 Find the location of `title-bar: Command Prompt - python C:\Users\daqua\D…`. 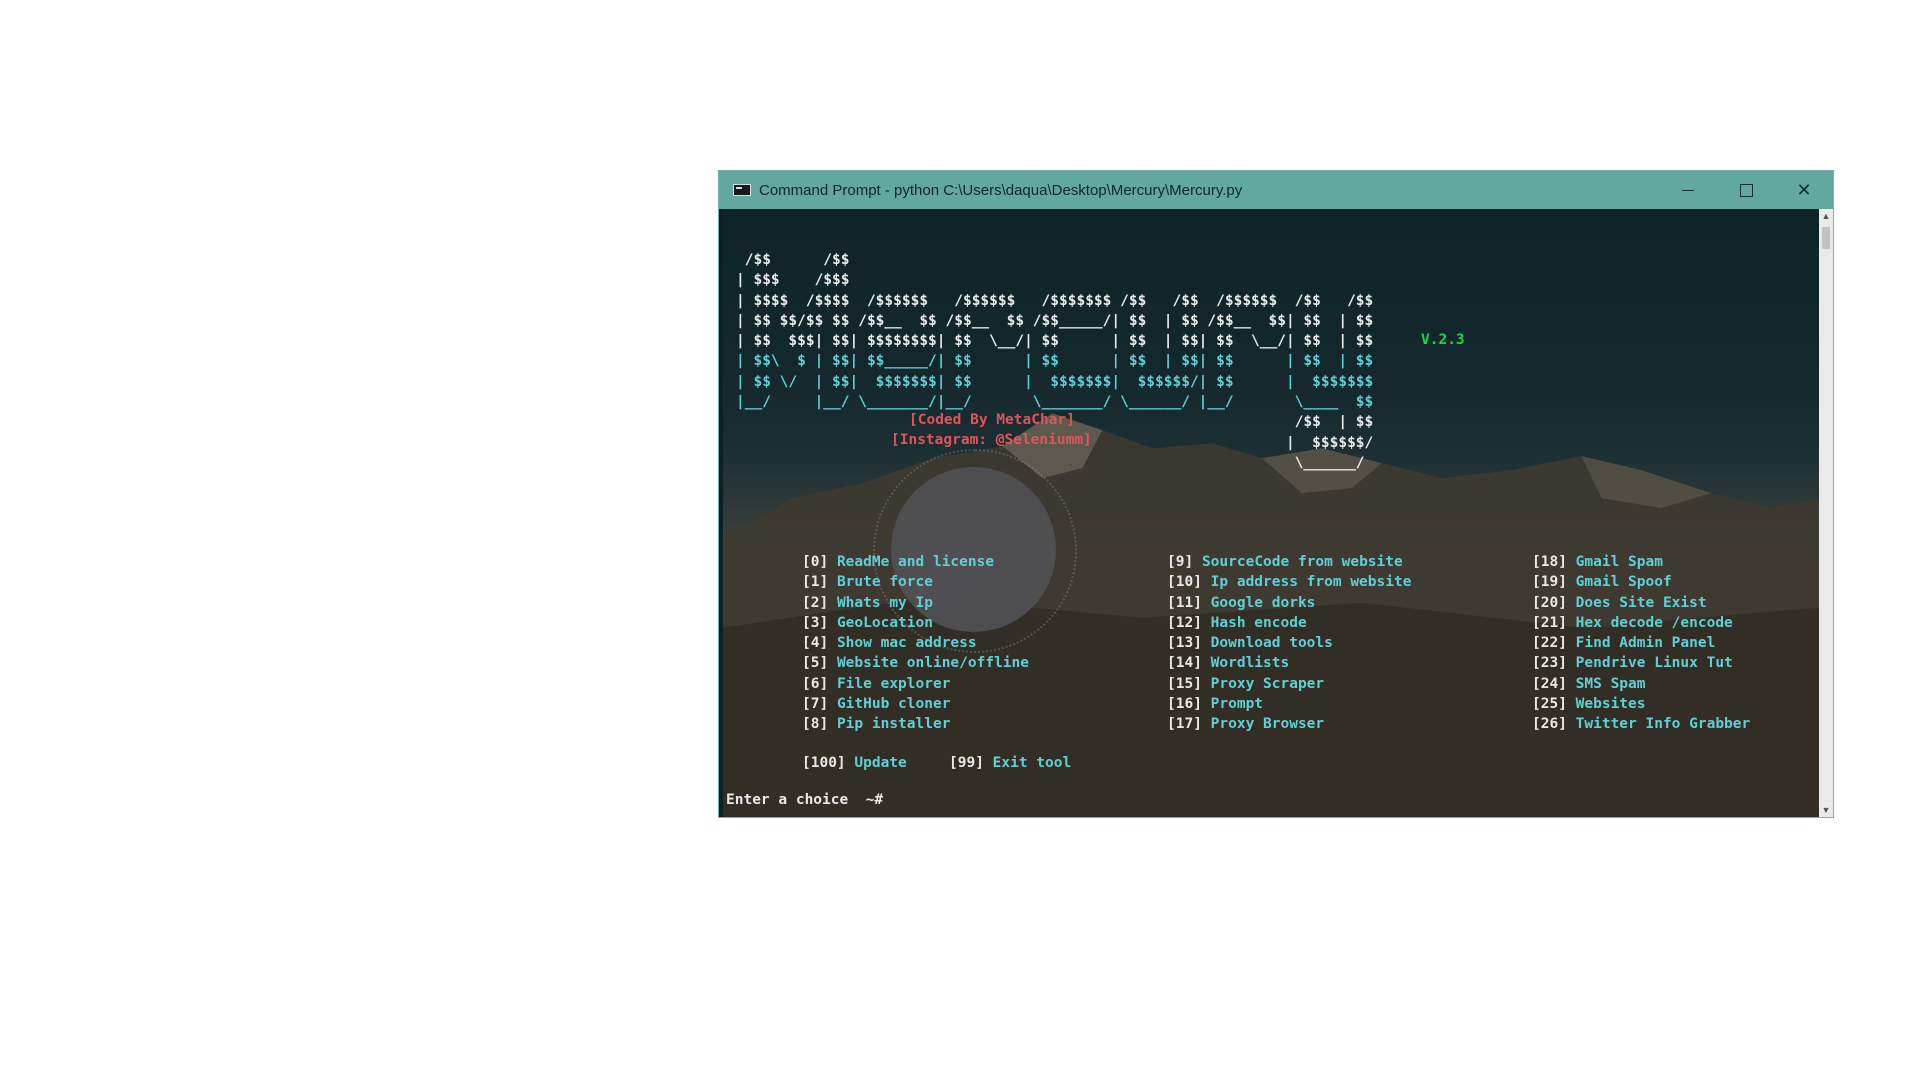

title-bar: Command Prompt - python C:\Users\daqua\D… is located at coordinates (1276, 190).